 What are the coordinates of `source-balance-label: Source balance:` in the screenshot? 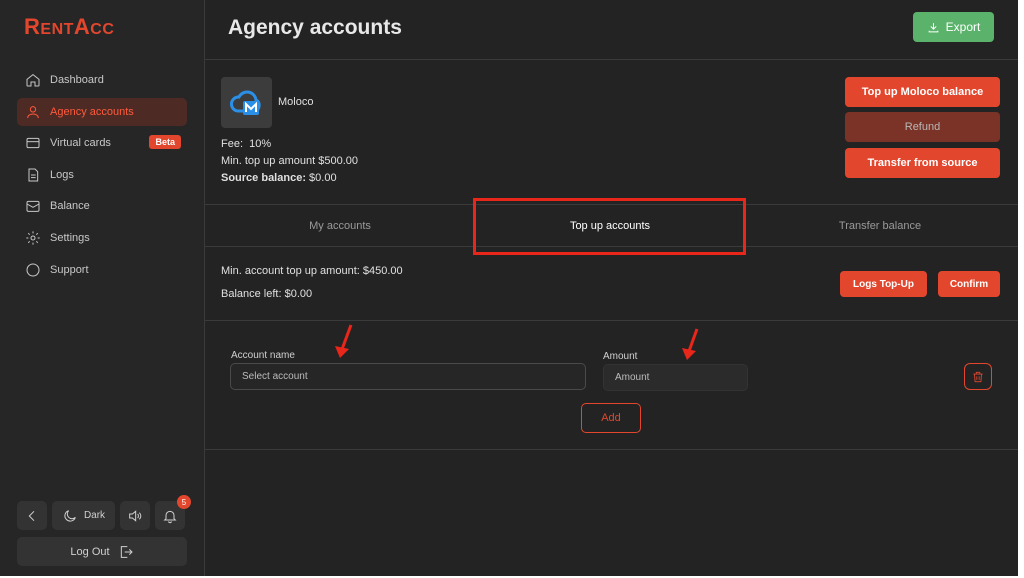 It's located at (263, 178).